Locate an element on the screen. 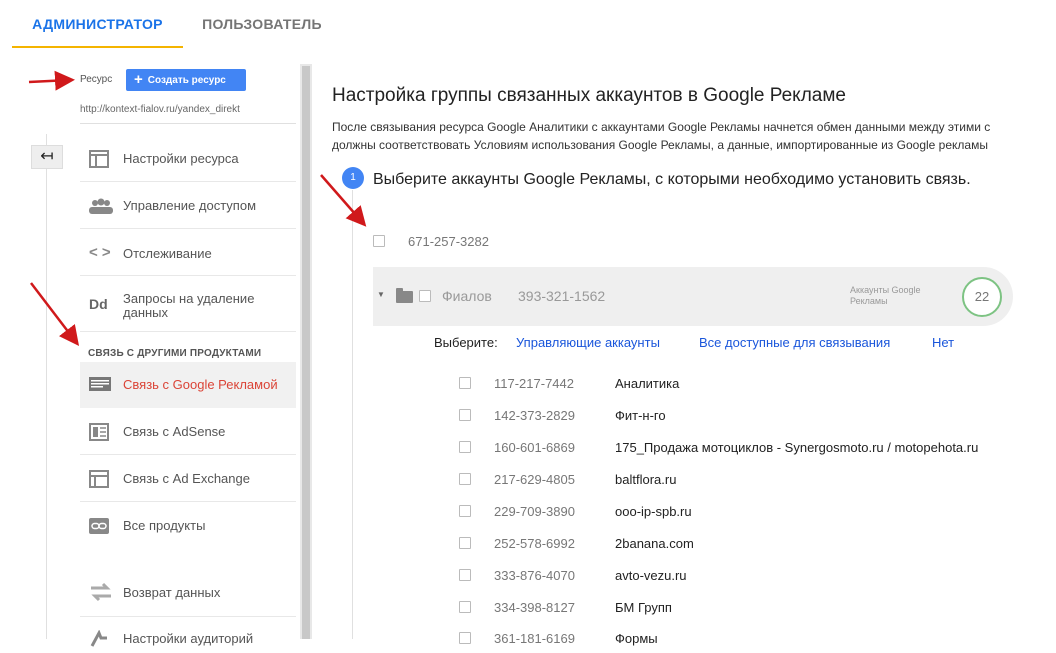  account-number: 334-398-8127 is located at coordinates (534, 607).